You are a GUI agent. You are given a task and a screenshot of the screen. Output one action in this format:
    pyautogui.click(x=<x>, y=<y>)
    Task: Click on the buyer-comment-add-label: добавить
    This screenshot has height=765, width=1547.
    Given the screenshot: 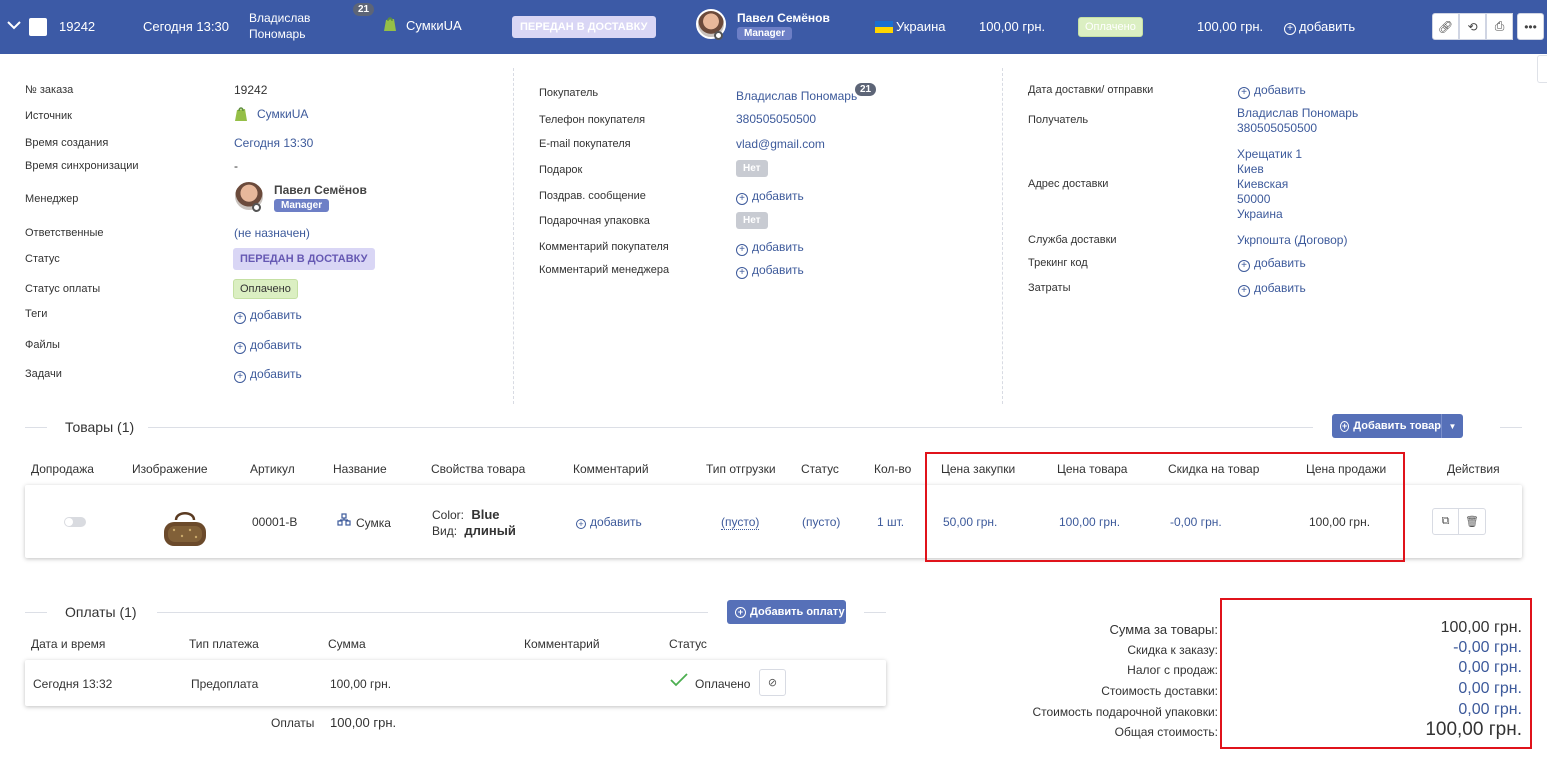 What is the action you would take?
    pyautogui.click(x=778, y=247)
    